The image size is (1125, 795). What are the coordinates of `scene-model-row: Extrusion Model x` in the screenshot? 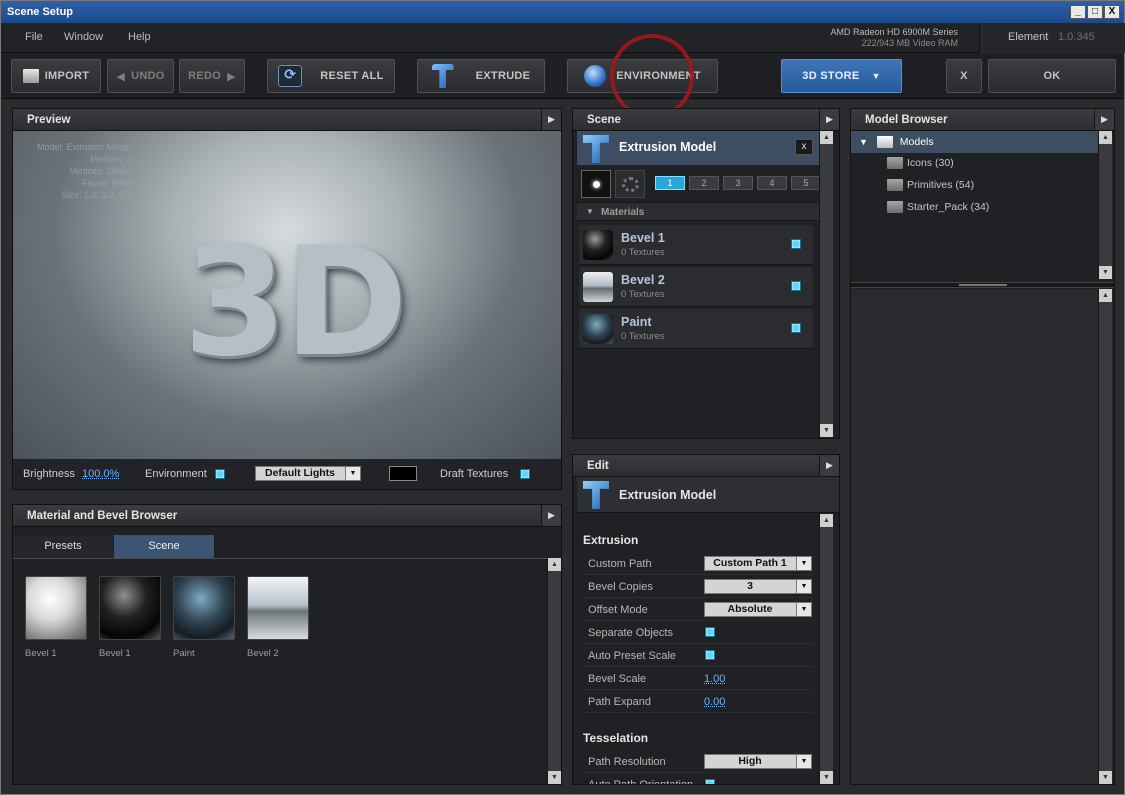 It's located at (698, 148).